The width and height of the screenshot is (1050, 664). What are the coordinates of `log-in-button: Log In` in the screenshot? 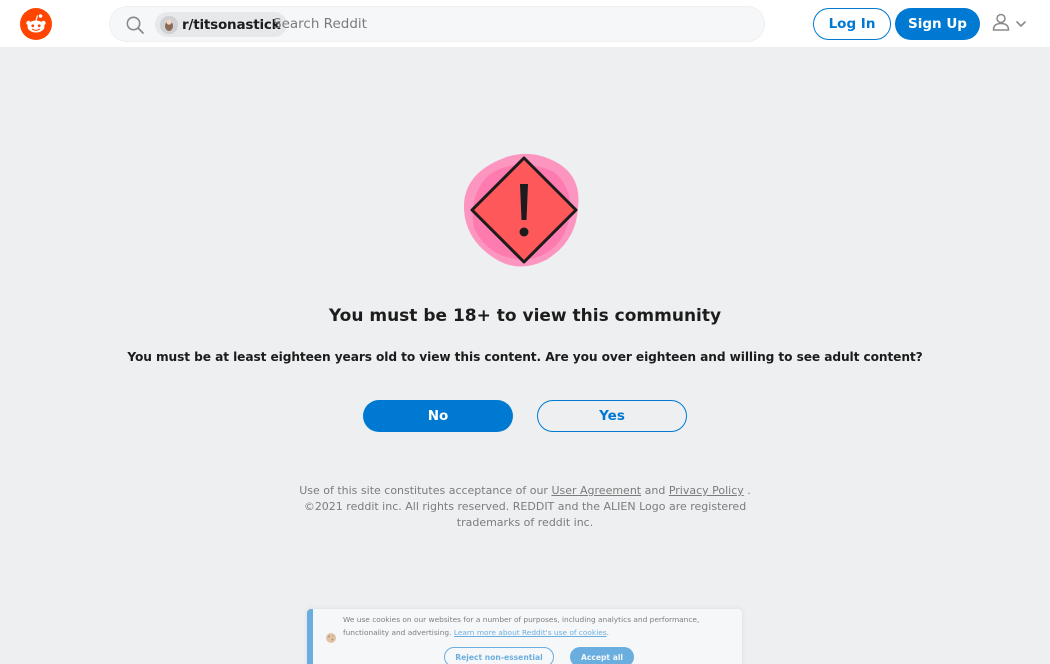 It's located at (852, 24).